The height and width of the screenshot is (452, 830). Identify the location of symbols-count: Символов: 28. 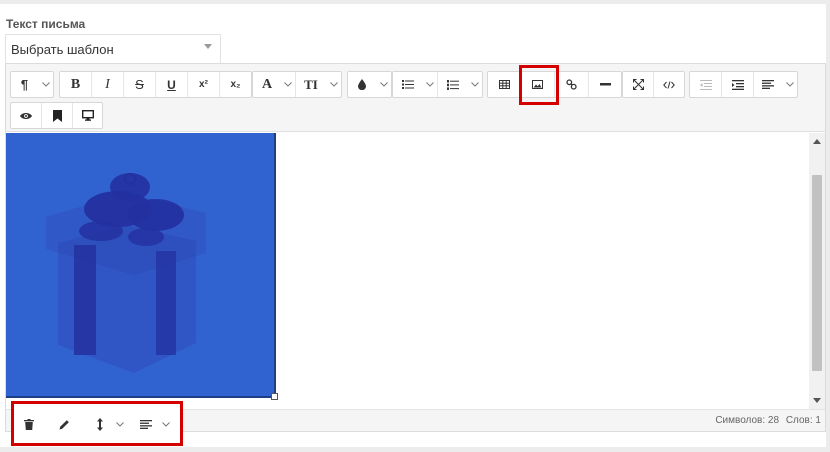
(747, 420).